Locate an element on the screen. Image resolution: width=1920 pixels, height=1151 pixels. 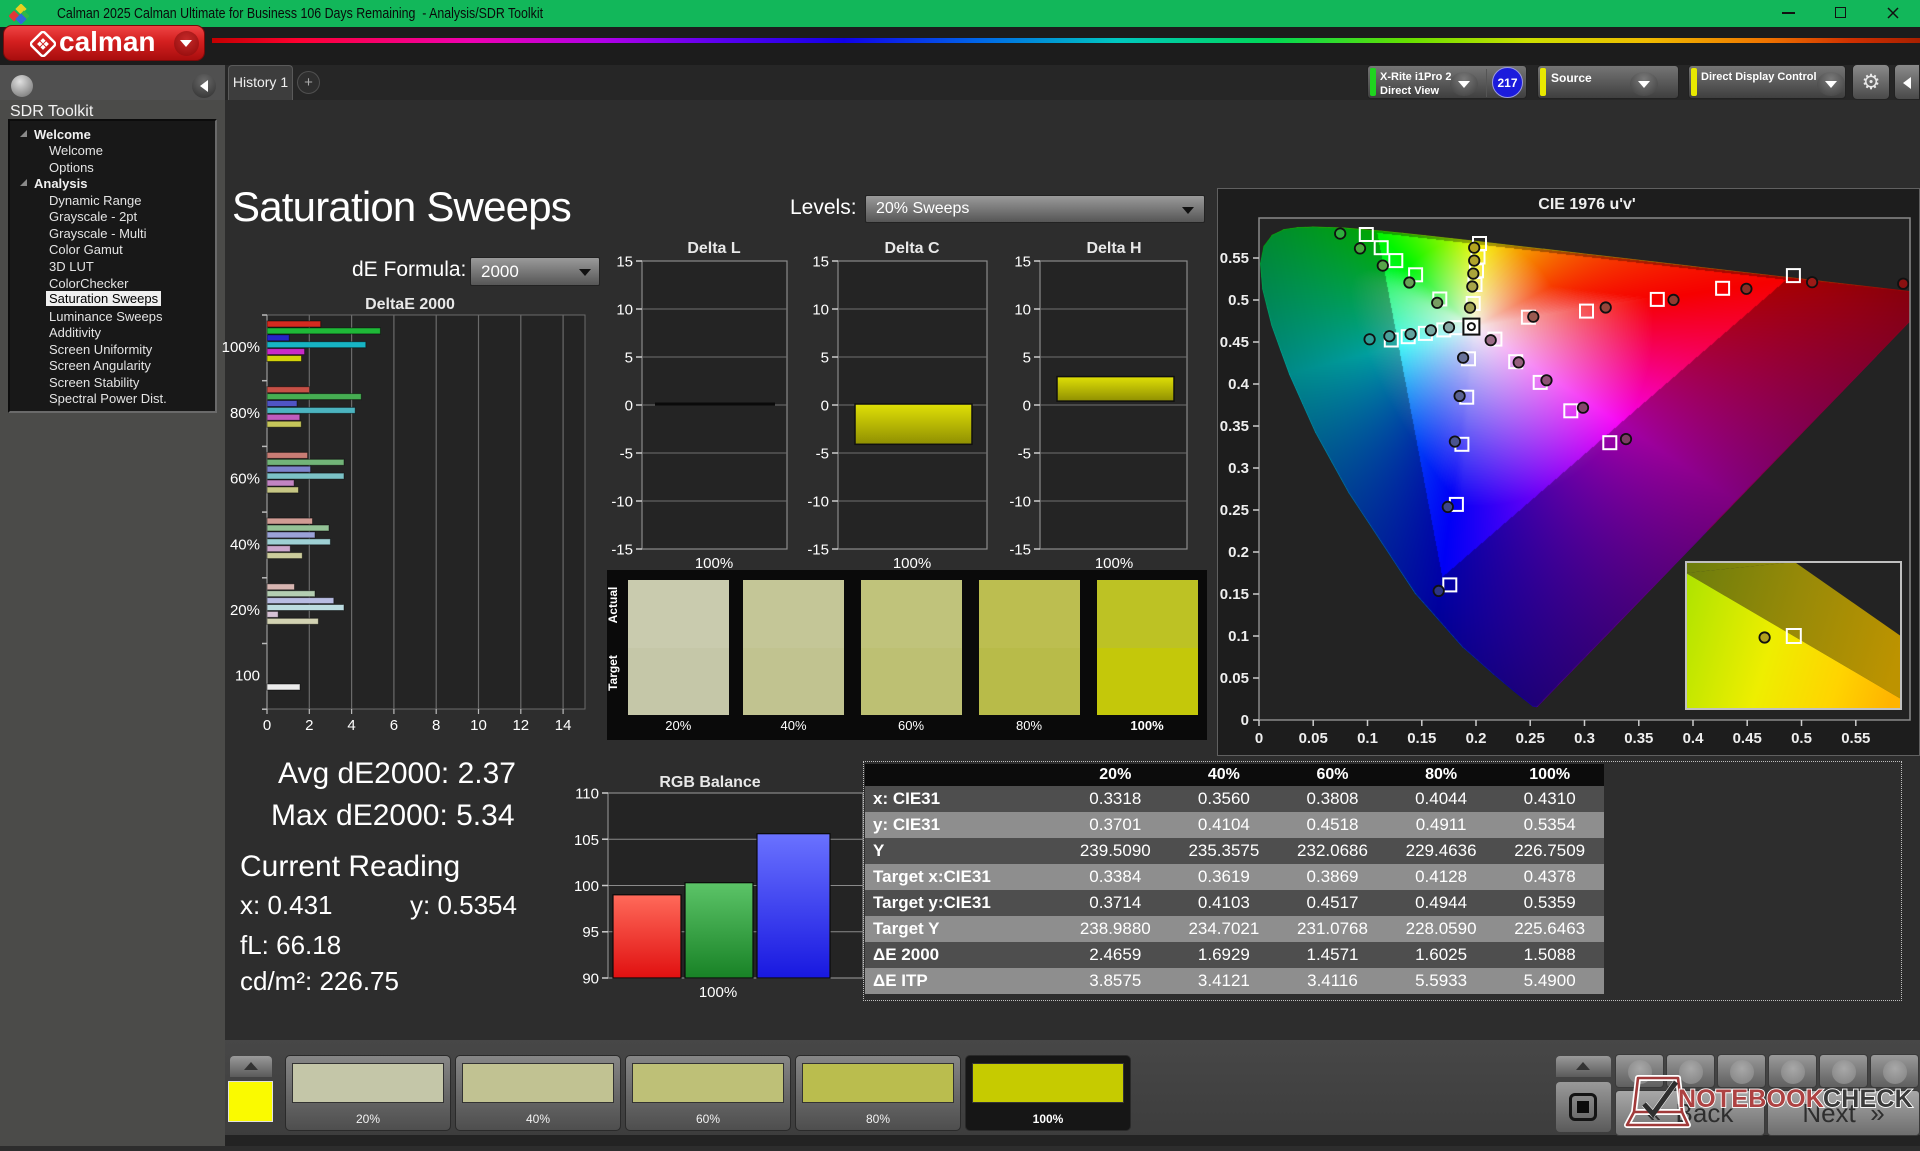
svg-text: 95 is located at coordinates (590, 932).